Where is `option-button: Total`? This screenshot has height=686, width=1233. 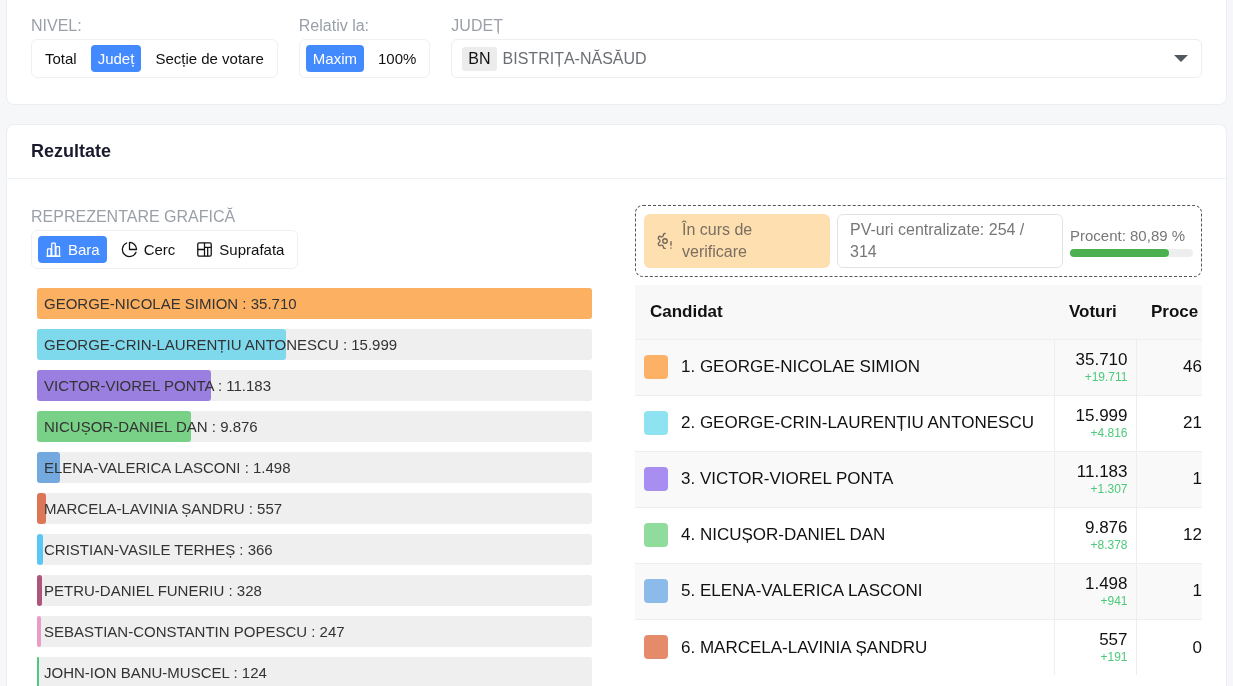 option-button: Total is located at coordinates (61, 58).